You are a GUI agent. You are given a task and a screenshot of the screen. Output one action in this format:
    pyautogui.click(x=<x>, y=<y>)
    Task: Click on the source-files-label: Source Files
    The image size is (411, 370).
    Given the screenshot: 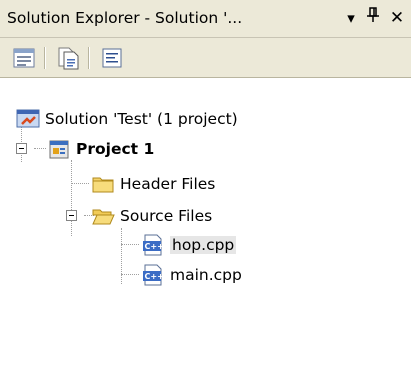 What is the action you would take?
    pyautogui.click(x=166, y=216)
    